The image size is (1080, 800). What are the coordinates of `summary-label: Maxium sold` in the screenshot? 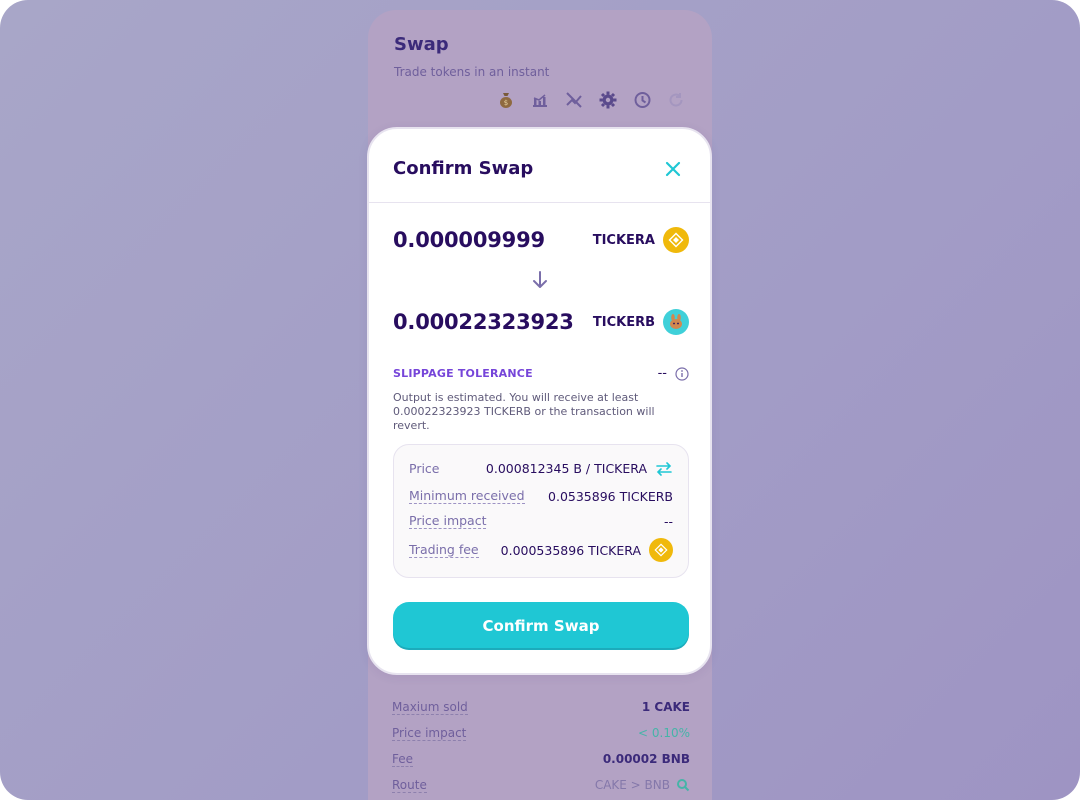 It's located at (430, 707).